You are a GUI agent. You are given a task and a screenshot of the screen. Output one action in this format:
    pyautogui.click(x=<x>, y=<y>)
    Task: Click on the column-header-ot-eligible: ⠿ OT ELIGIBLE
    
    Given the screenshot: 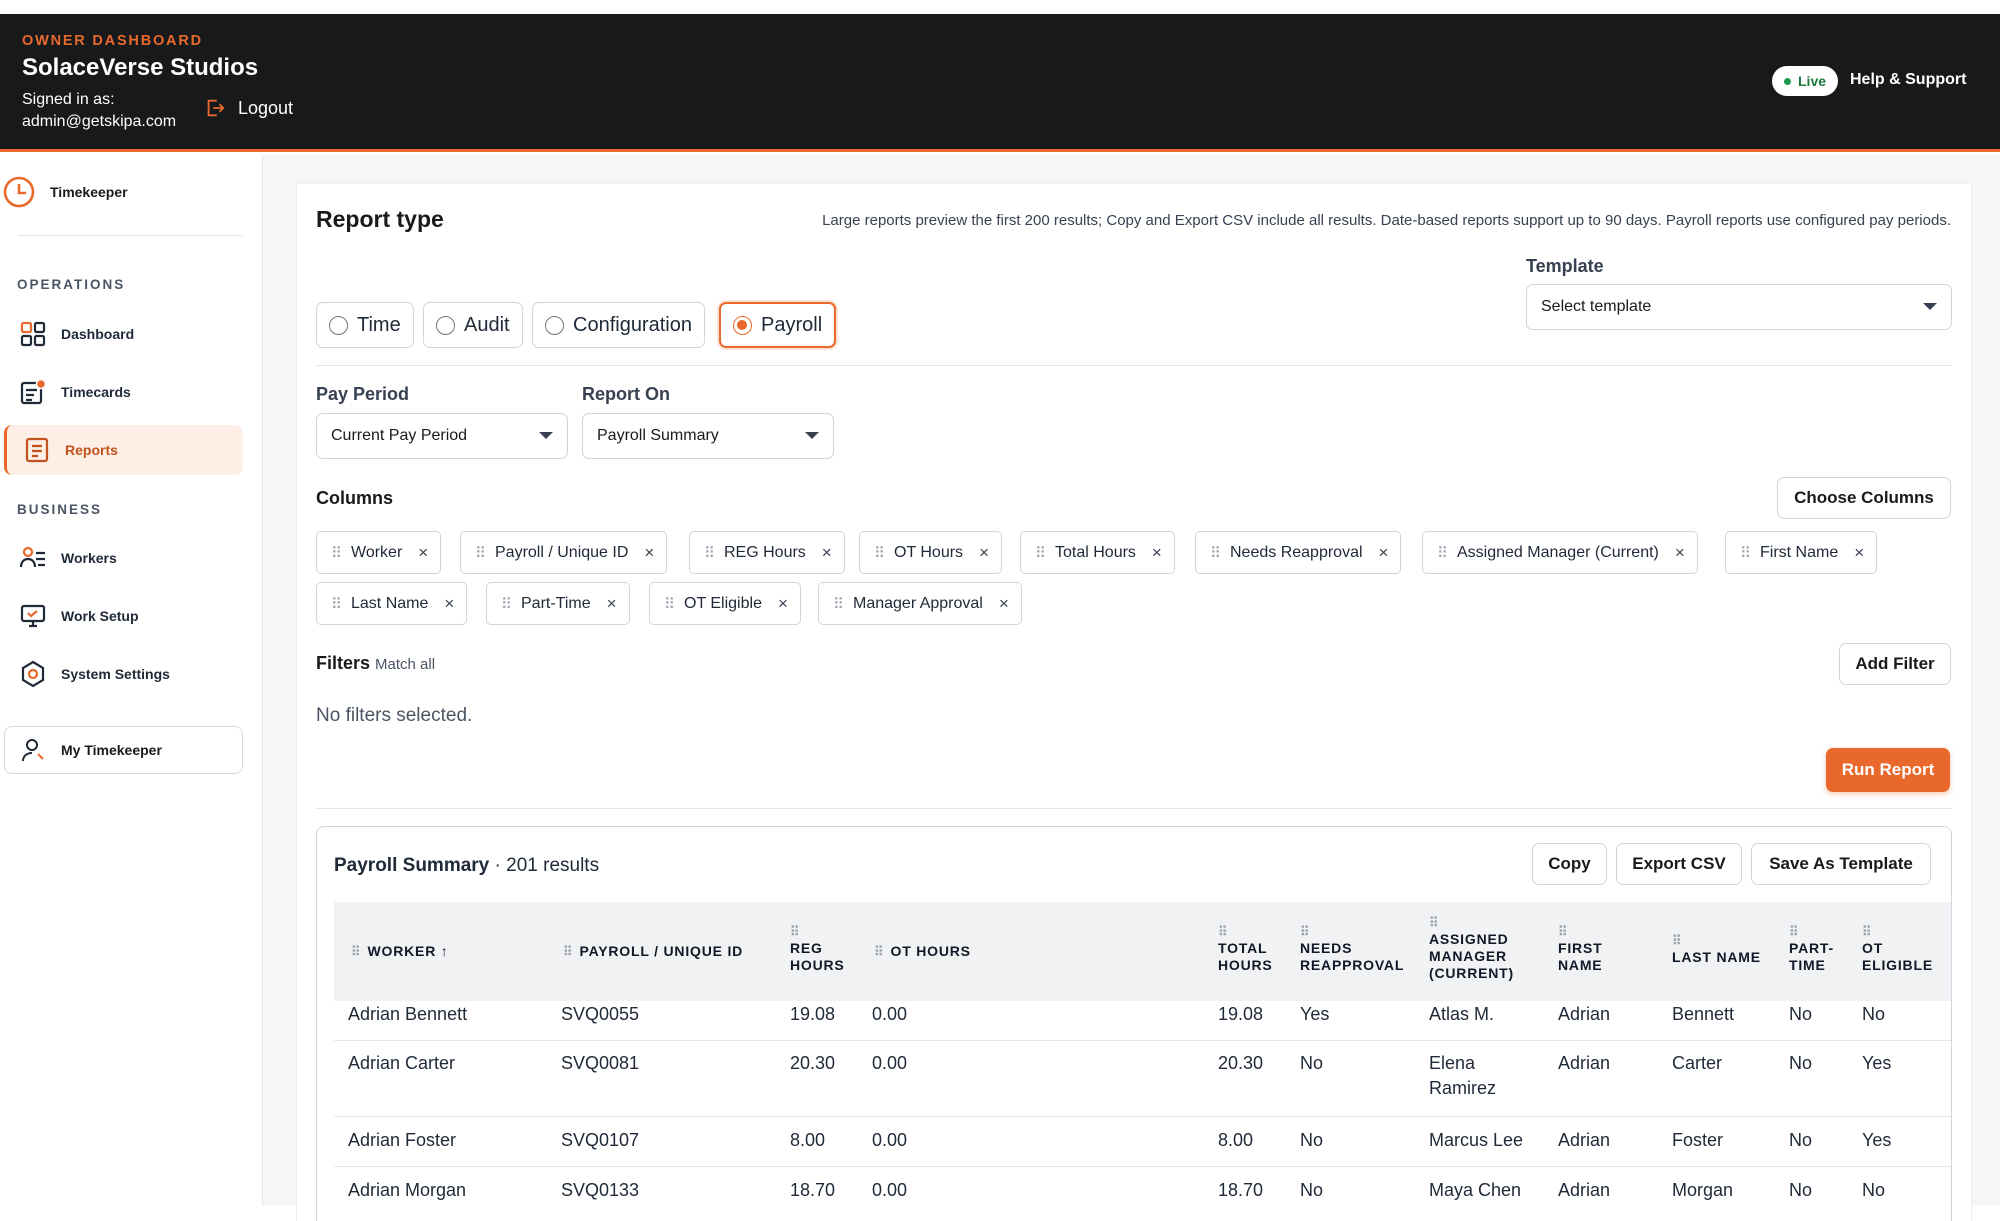 What is the action you would take?
    pyautogui.click(x=1897, y=949)
    